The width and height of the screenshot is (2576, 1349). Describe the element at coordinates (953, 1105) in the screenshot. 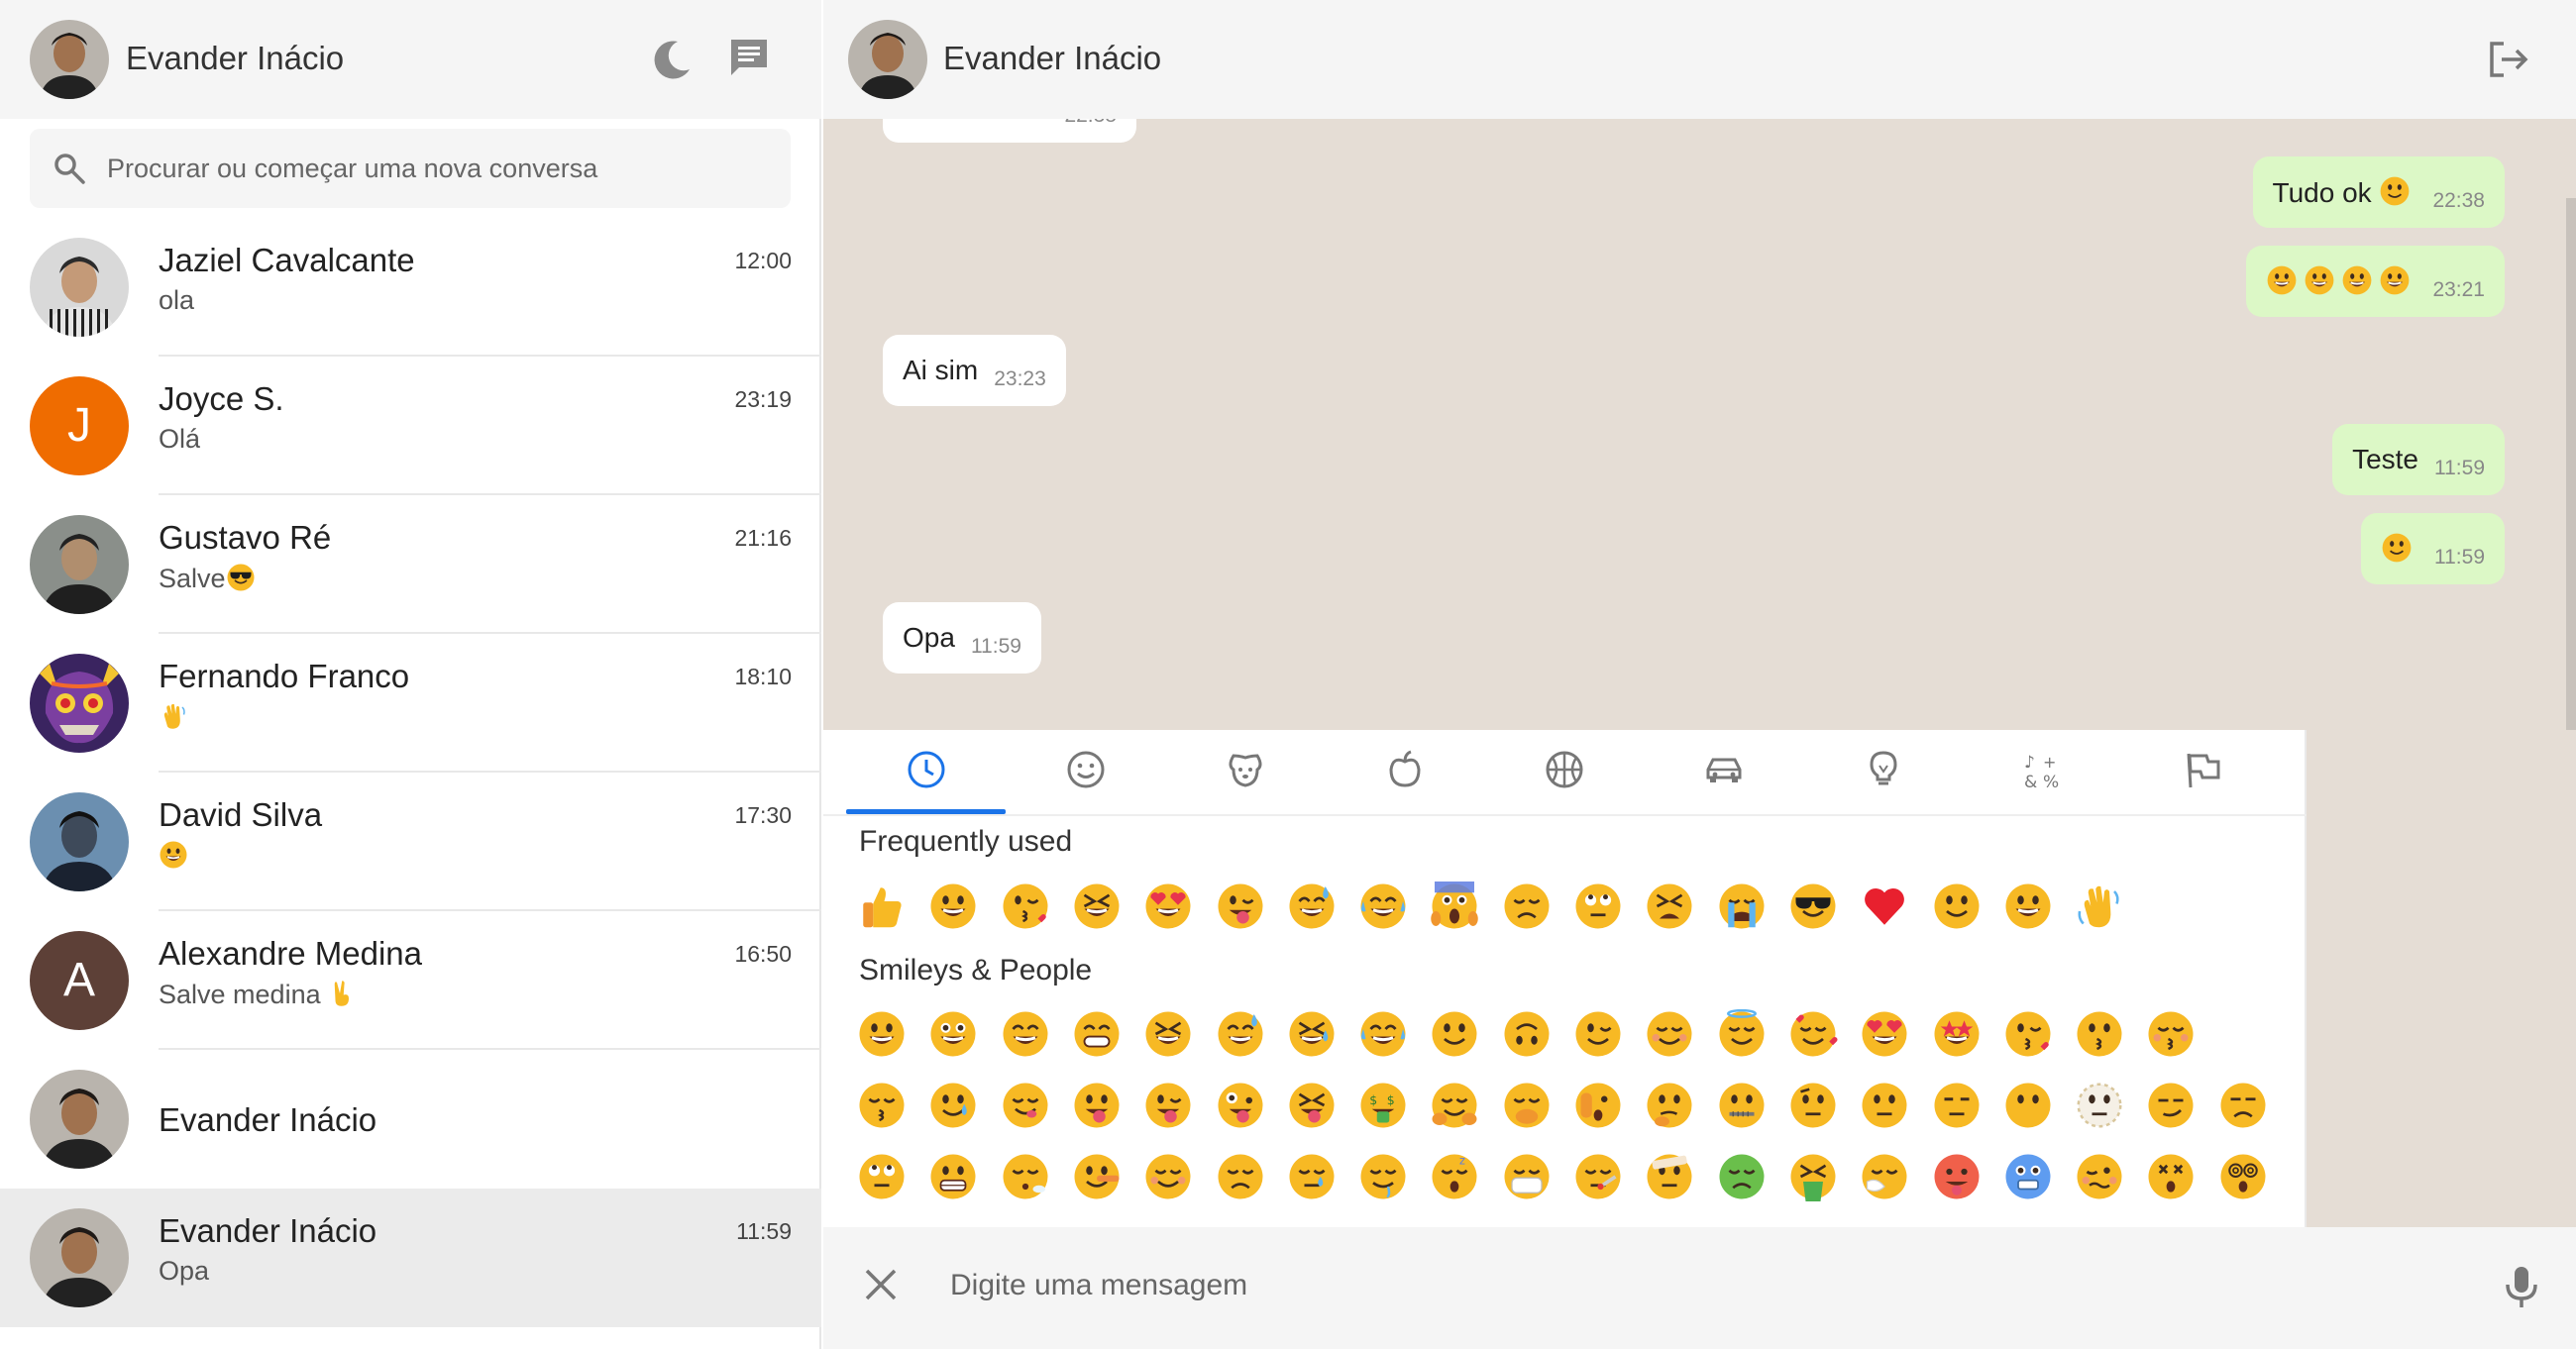

I see `smile-tear-emoji-icon` at that location.